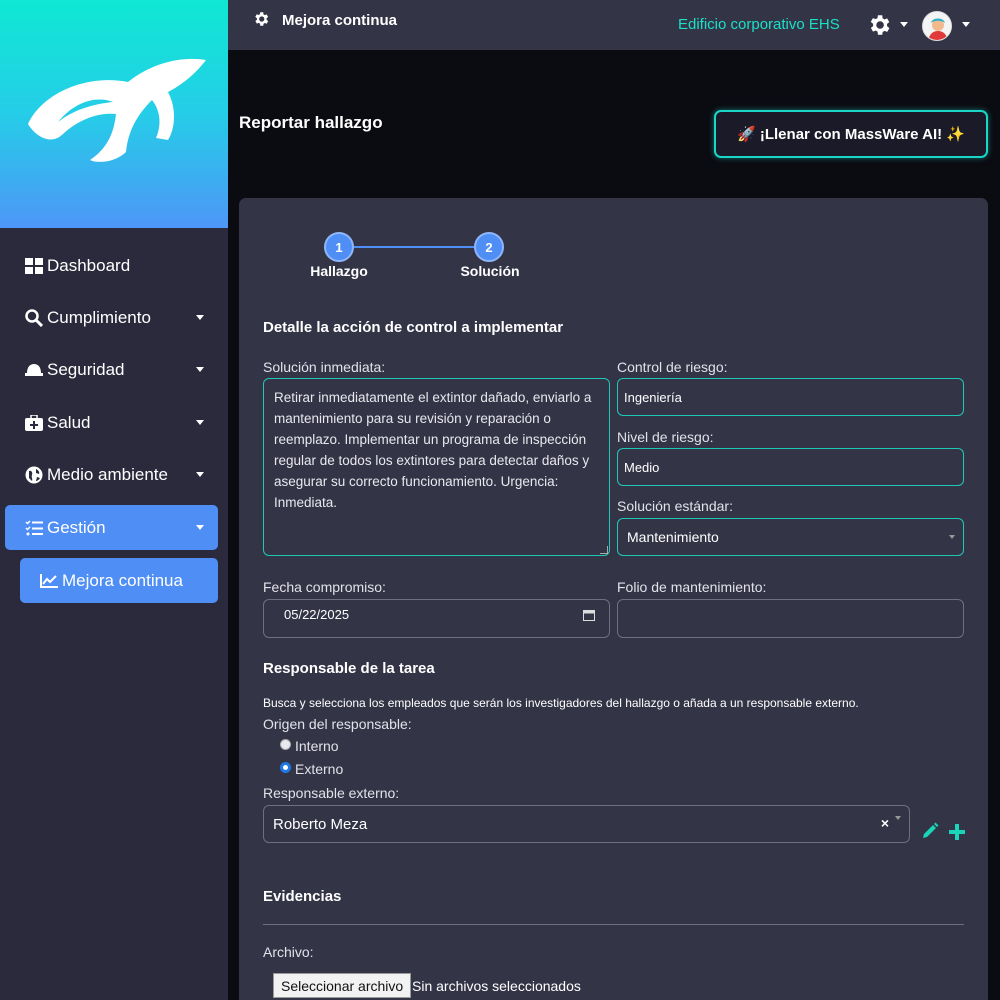 Image resolution: width=1000 pixels, height=1000 pixels. Describe the element at coordinates (930, 833) in the screenshot. I see `edit-pencil-icon` at that location.